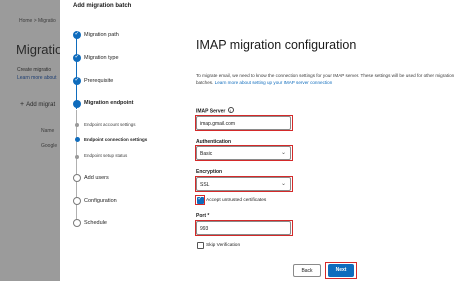 The width and height of the screenshot is (474, 281). What do you see at coordinates (101, 35) in the screenshot?
I see `step-migration-path: Migration path` at bounding box center [101, 35].